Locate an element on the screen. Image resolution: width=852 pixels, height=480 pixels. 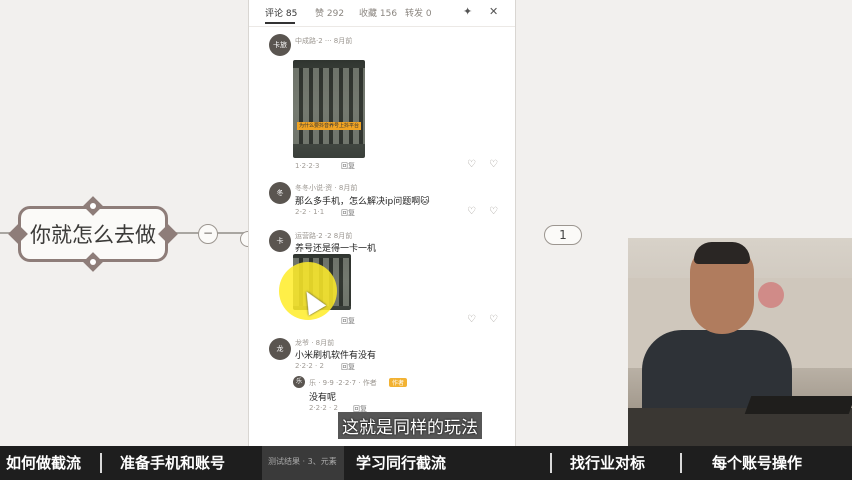
background-flowers is located at coordinates (771, 295).